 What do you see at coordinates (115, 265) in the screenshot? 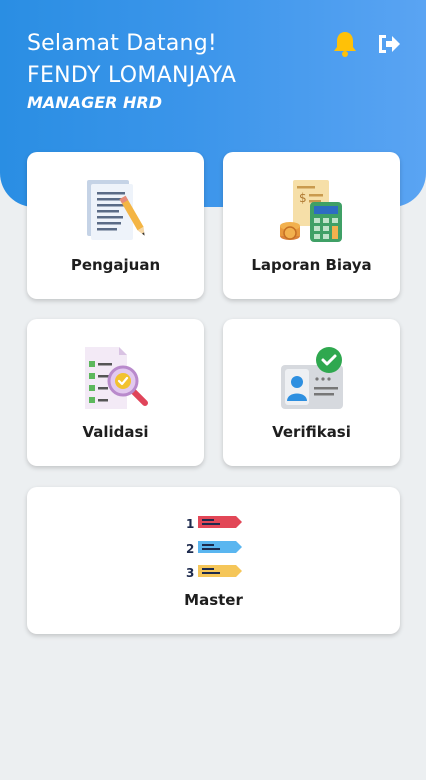
I see `menu-label: Pengajuan` at bounding box center [115, 265].